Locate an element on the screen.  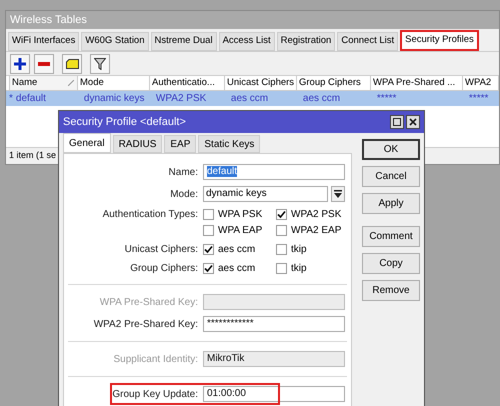
checkbox-label: WPA EAP is located at coordinates (240, 230).